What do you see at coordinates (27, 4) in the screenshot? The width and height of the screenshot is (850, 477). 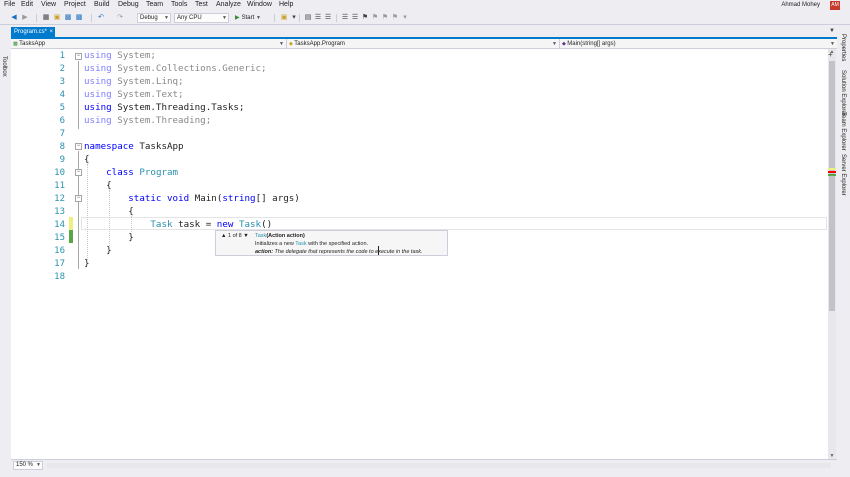 I see `menu-edit: Edit` at bounding box center [27, 4].